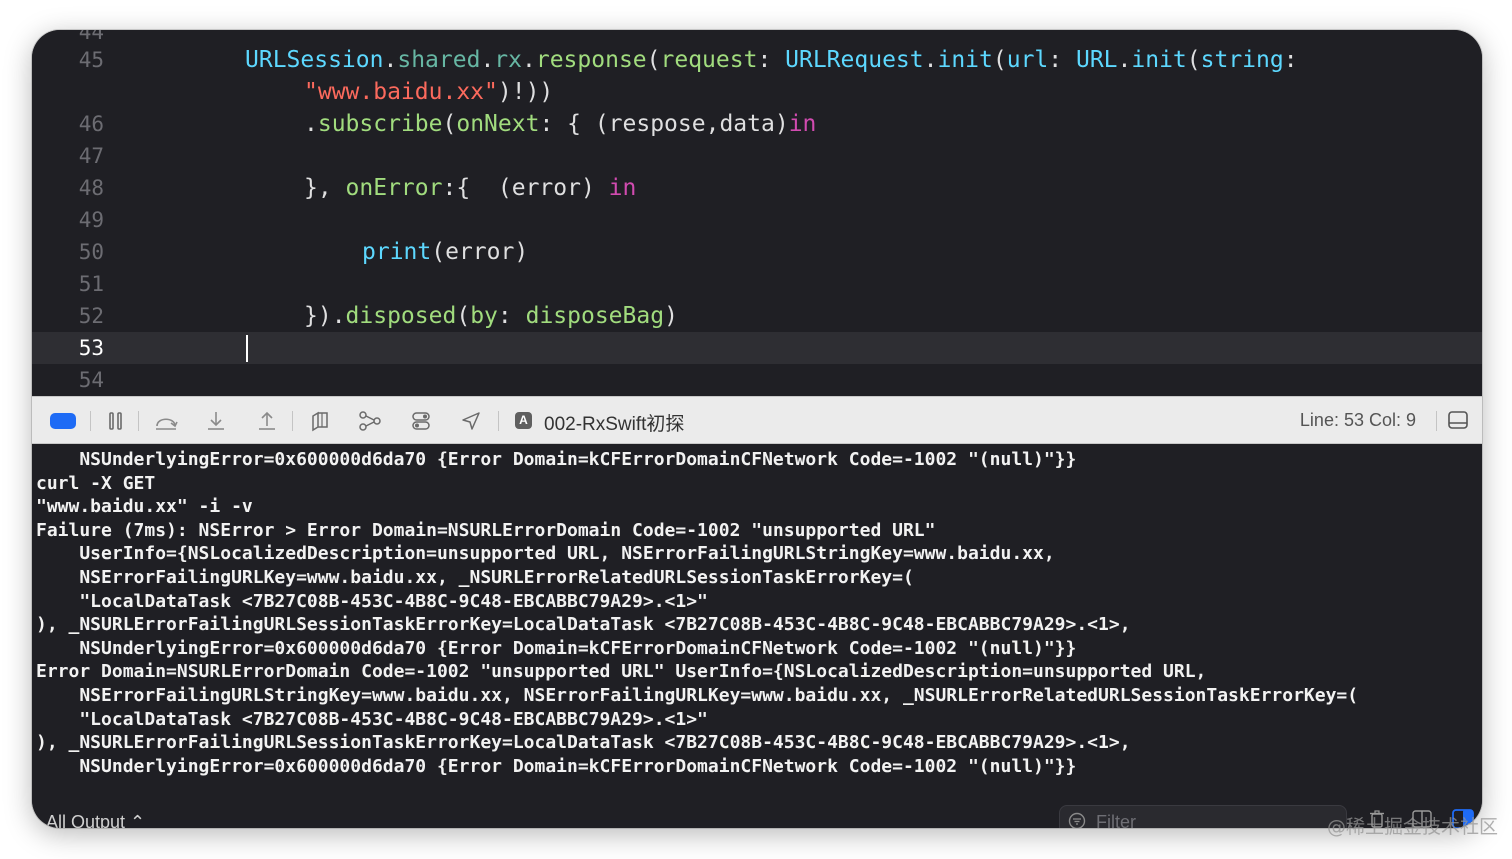 Image resolution: width=1512 pixels, height=859 pixels. What do you see at coordinates (91, 348) in the screenshot?
I see `line-number-current: 53` at bounding box center [91, 348].